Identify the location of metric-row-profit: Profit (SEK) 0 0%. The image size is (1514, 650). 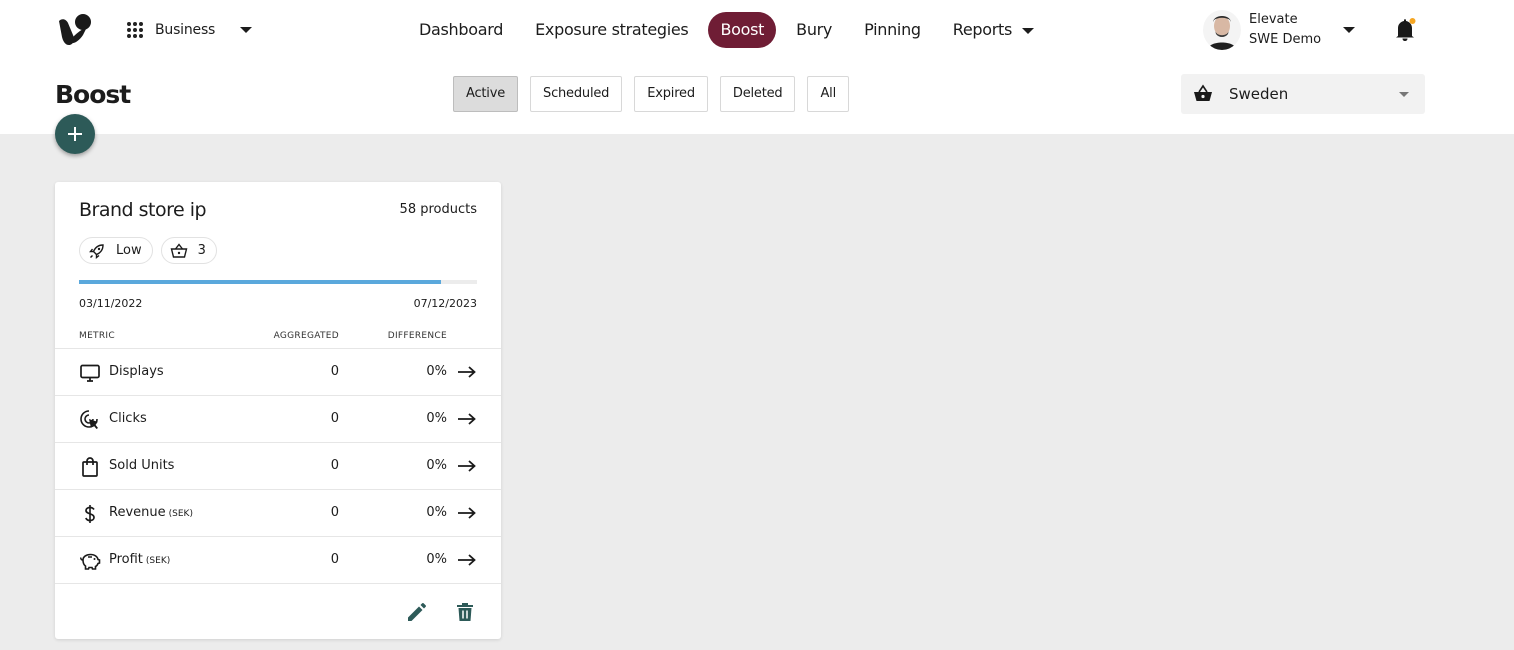
(278, 559).